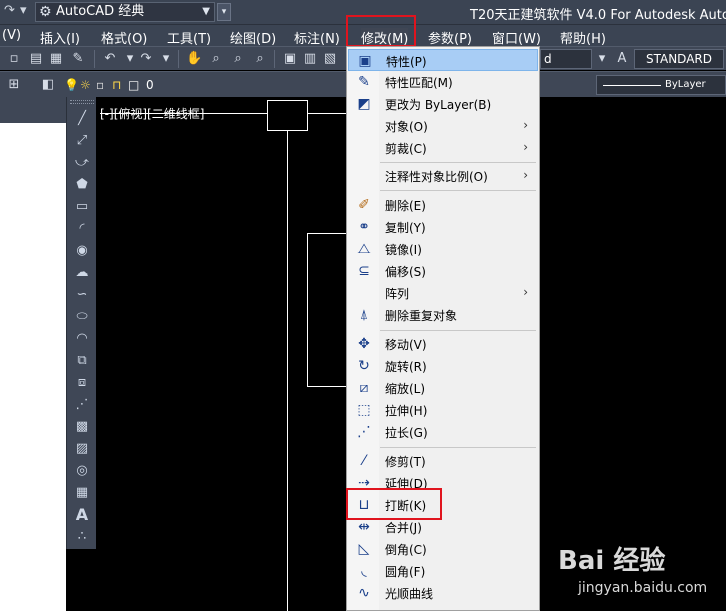 Image resolution: width=726 pixels, height=611 pixels. What do you see at coordinates (364, 593) in the screenshot?
I see `blend-curves-icon: ∿` at bounding box center [364, 593].